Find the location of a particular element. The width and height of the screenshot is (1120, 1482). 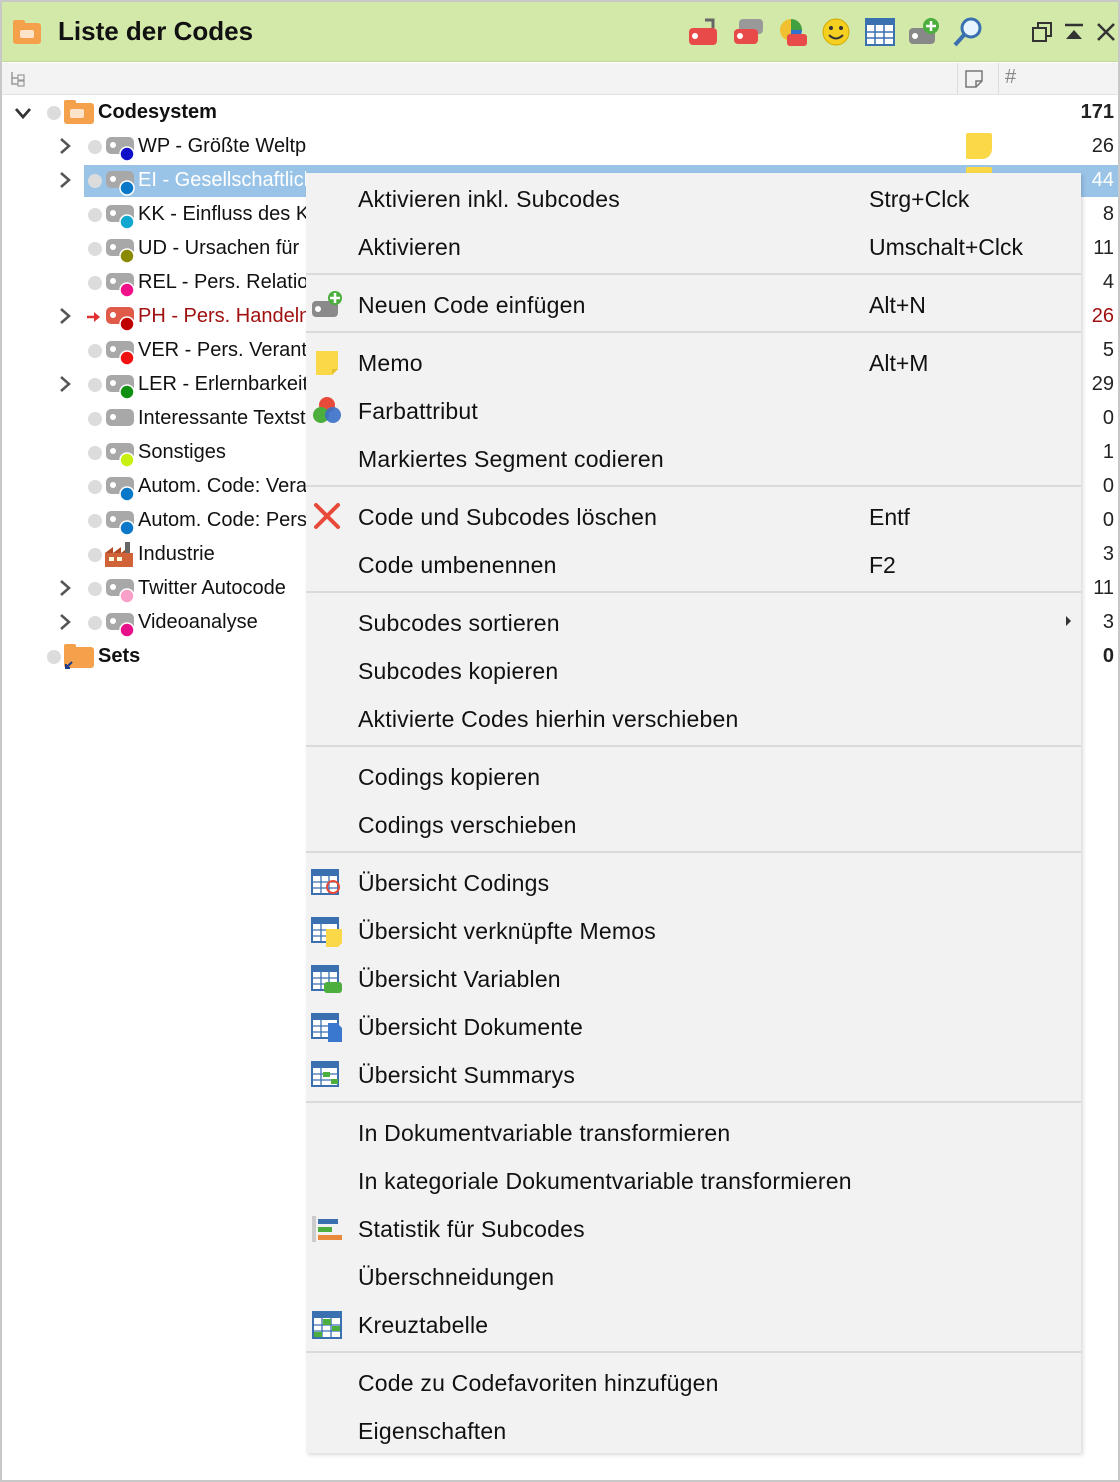

menu-item-shortcut: Alt+M is located at coordinates (899, 363).